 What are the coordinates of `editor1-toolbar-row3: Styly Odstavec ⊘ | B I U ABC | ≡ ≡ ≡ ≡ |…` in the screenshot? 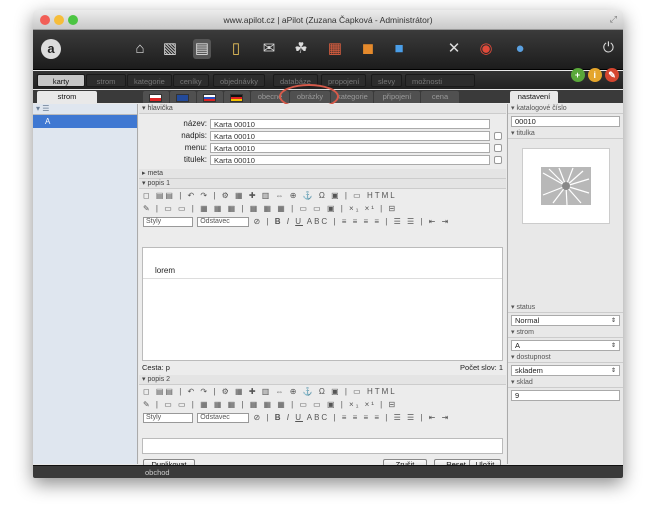 It's located at (322, 222).